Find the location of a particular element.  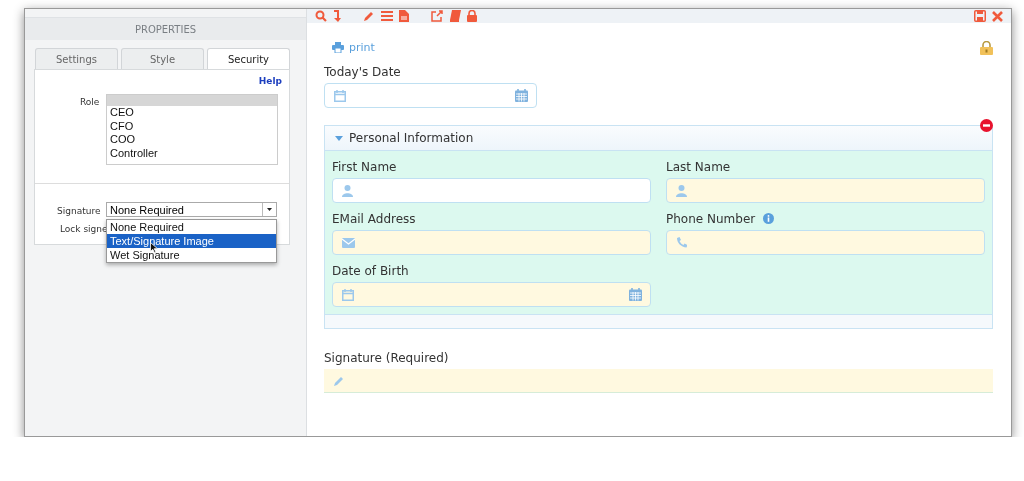

info-icon is located at coordinates (769, 218).